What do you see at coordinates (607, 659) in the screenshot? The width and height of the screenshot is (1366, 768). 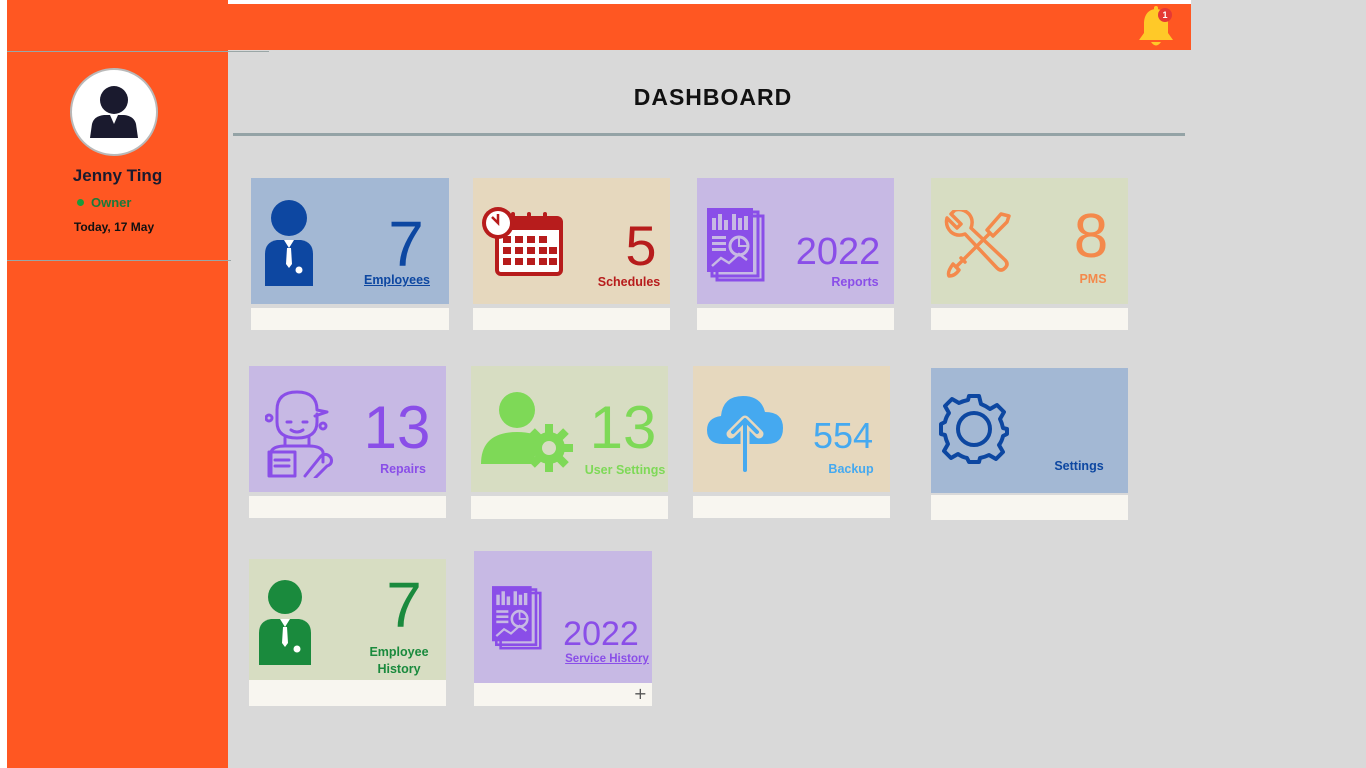 I see `card-label: Service History` at bounding box center [607, 659].